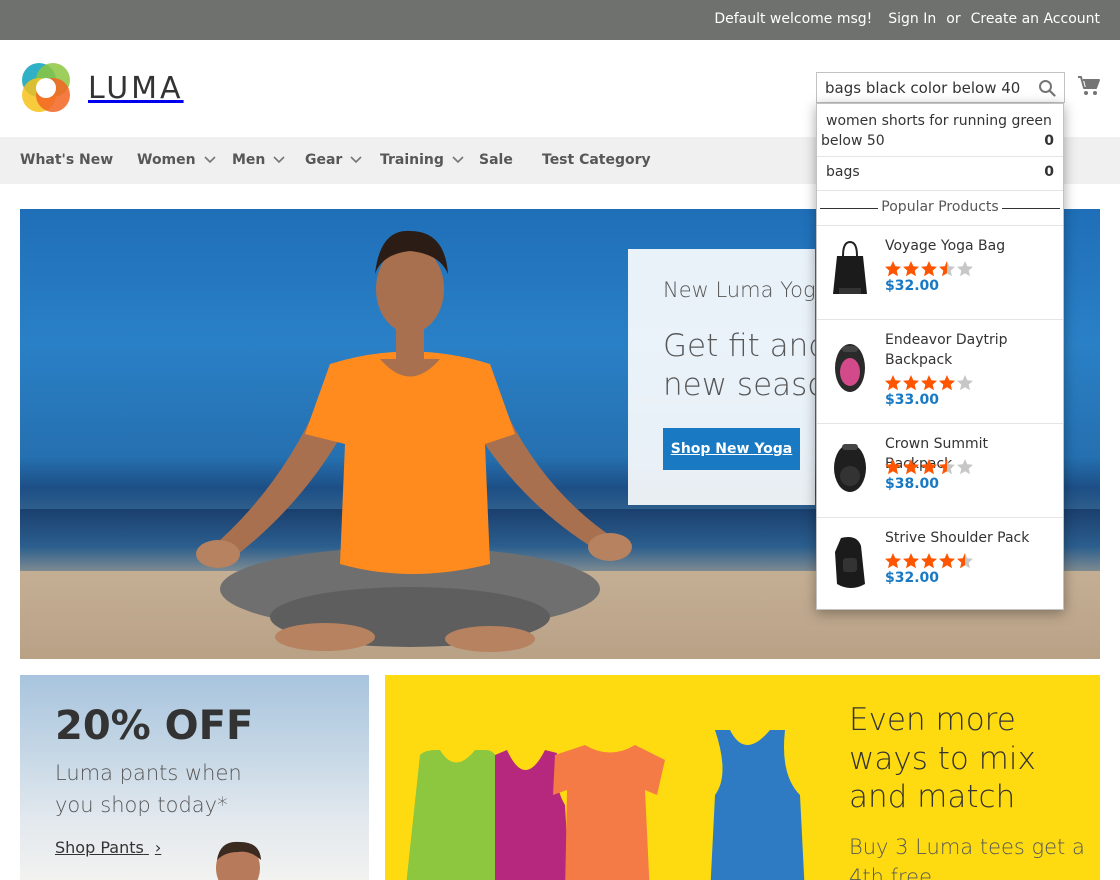 This screenshot has width=1120, height=880. Describe the element at coordinates (936, 131) in the screenshot. I see `suggestion-query: women shorts for running green below 50` at that location.